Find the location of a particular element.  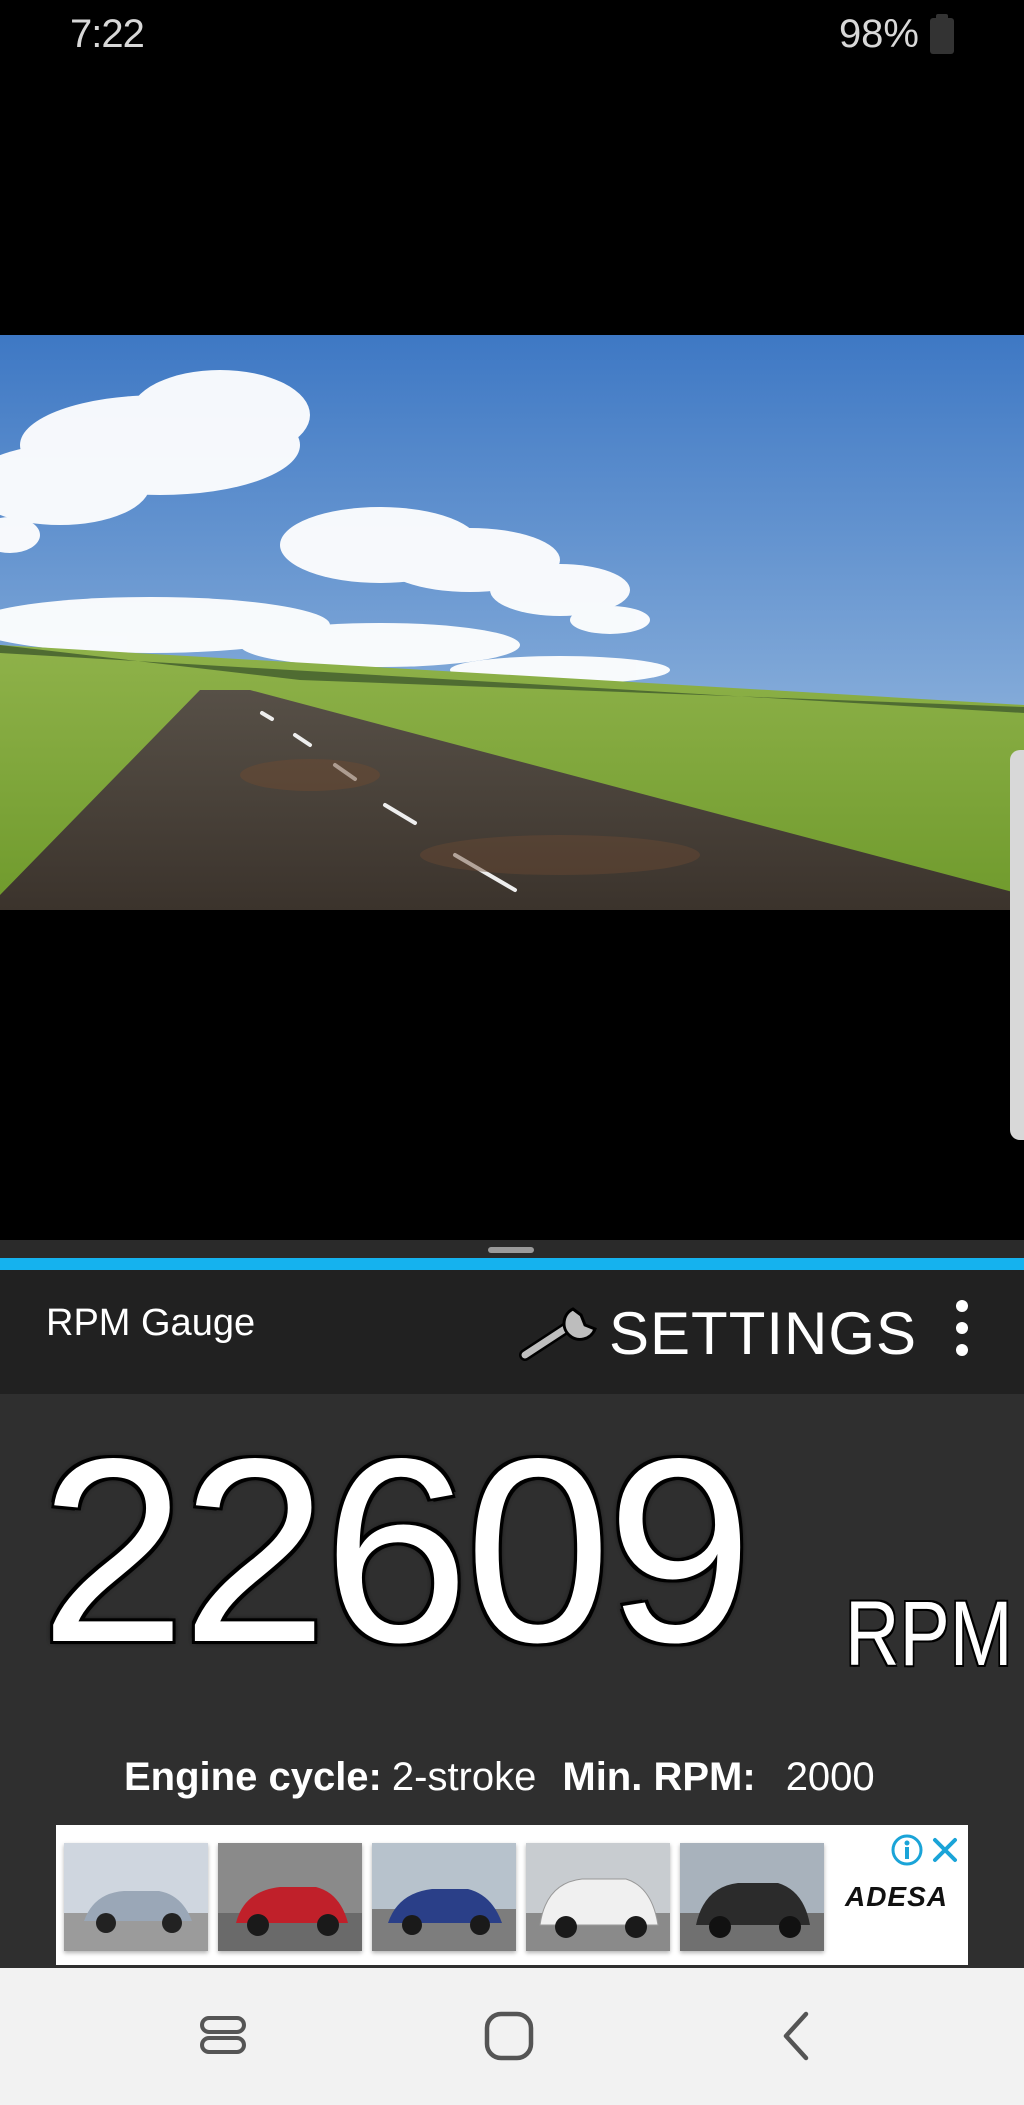

back-icon is located at coordinates (797, 2036).